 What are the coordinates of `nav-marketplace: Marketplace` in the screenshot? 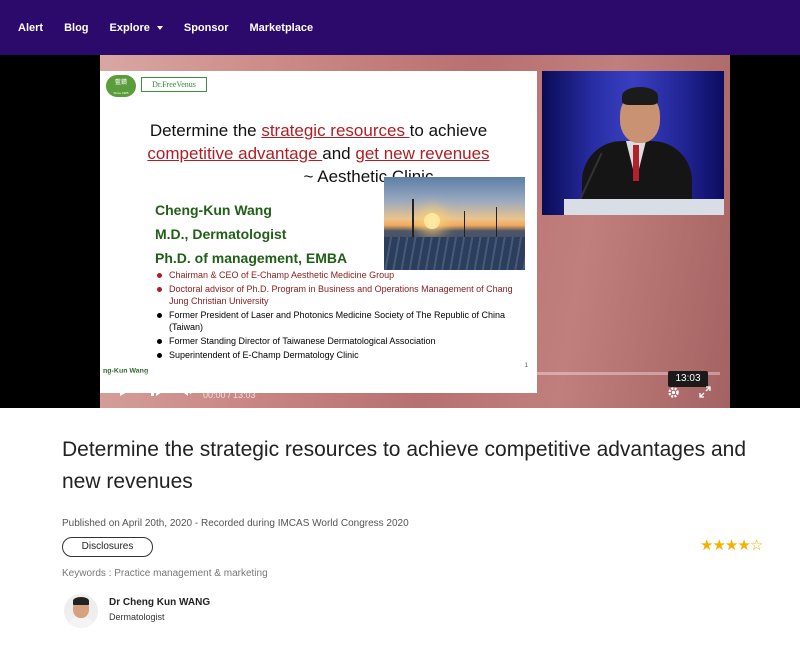 It's located at (282, 28).